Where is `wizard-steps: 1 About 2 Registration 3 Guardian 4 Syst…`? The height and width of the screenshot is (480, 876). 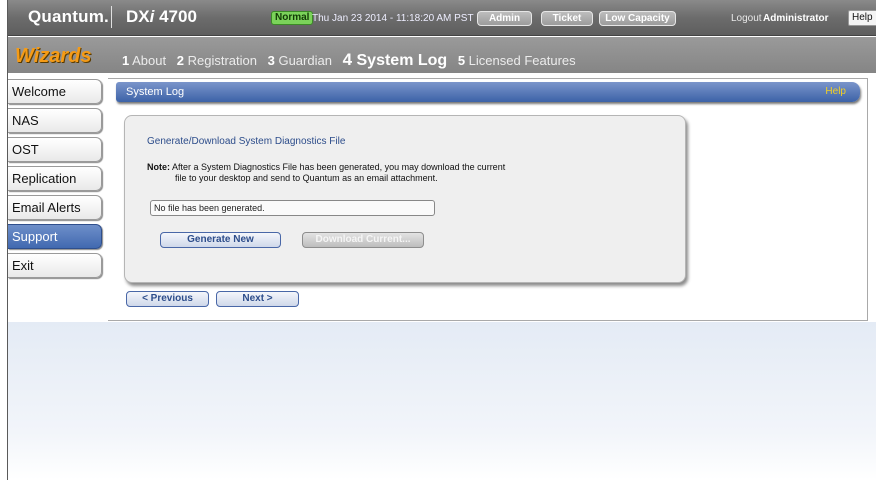
wizard-steps: 1 About 2 Registration 3 Guardian 4 Syst… is located at coordinates (352, 60).